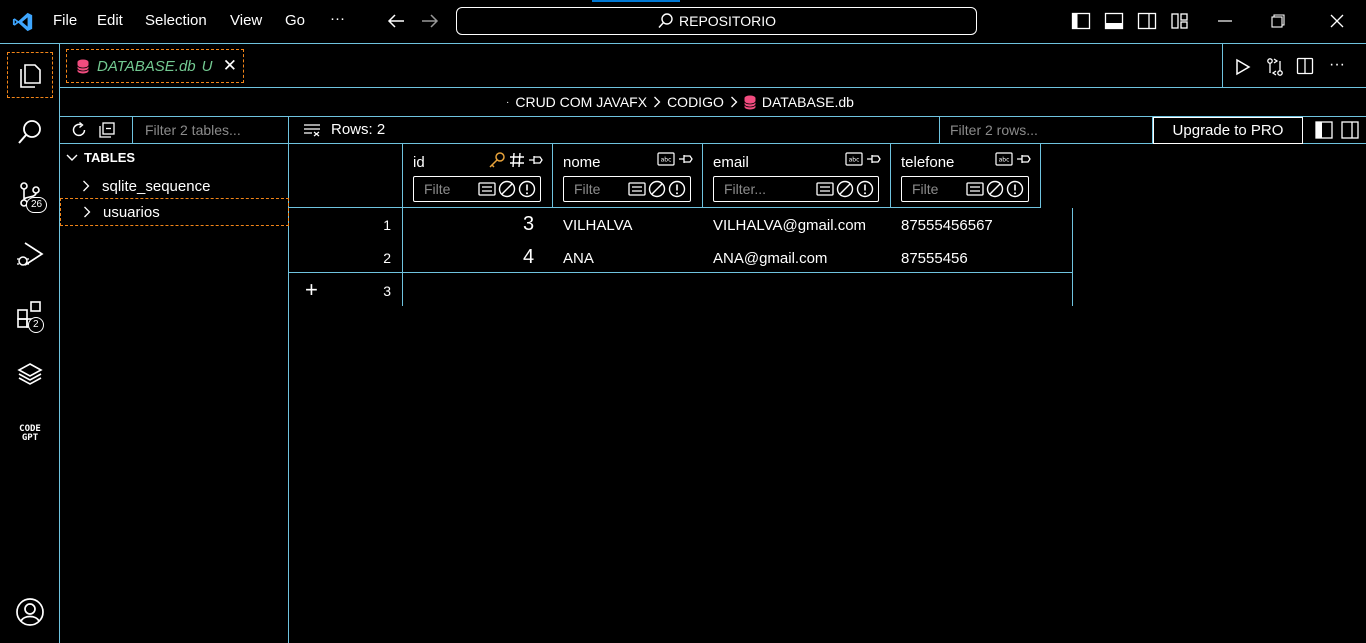 The image size is (1366, 643). What do you see at coordinates (1335, 130) in the screenshot?
I see `layout-buttons` at bounding box center [1335, 130].